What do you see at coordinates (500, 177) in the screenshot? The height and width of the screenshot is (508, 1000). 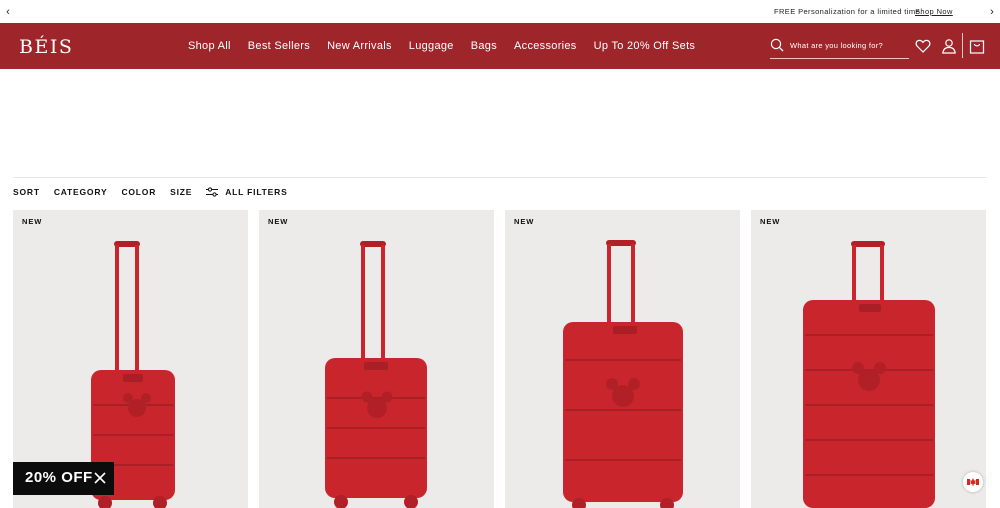 I see `filter-divider` at bounding box center [500, 177].